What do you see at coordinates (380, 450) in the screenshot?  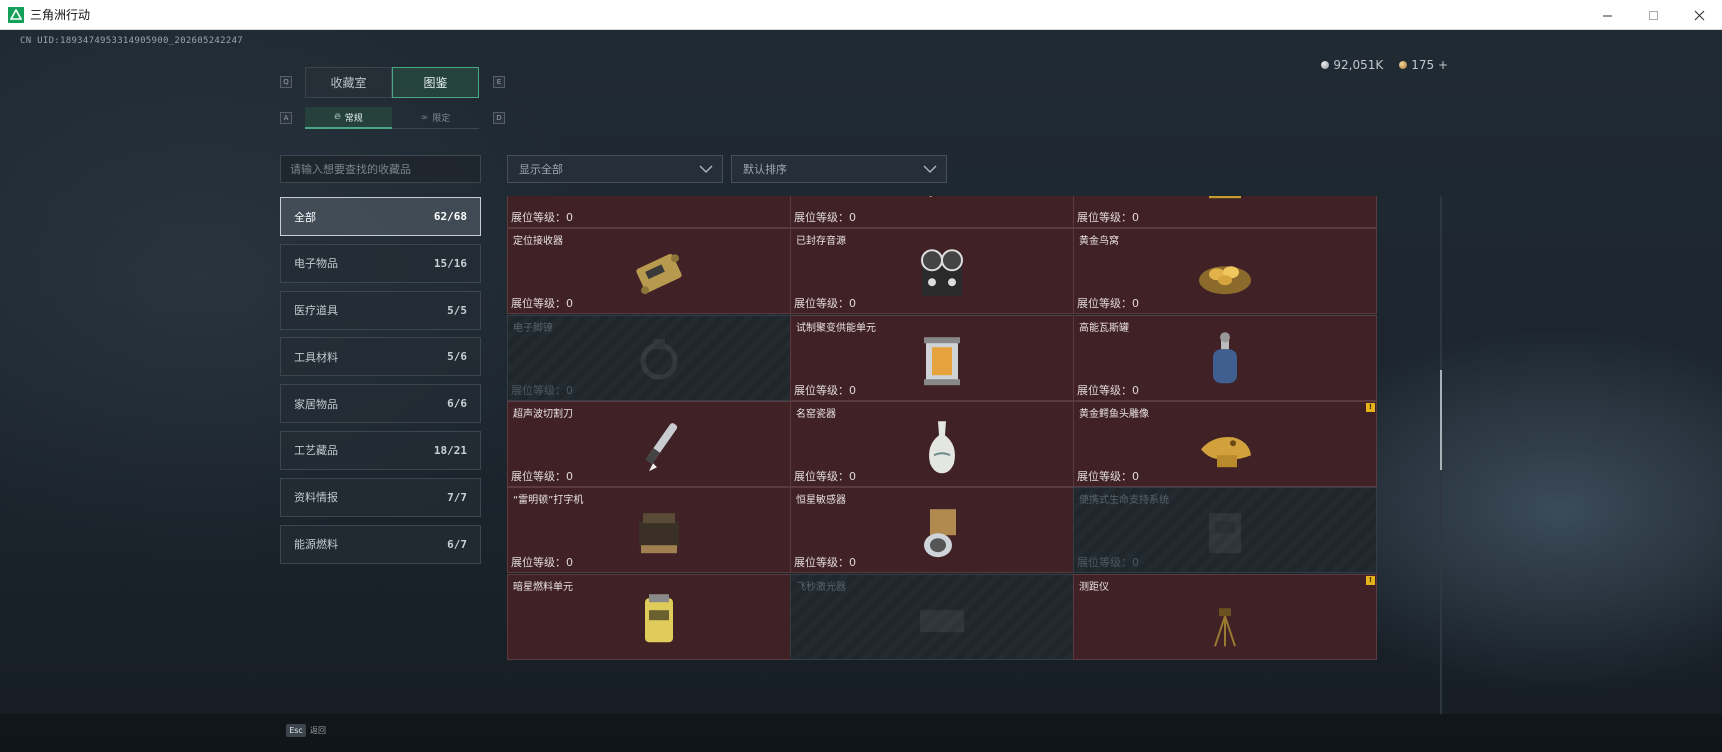 I see `category-item: 工艺藏品 18/21` at bounding box center [380, 450].